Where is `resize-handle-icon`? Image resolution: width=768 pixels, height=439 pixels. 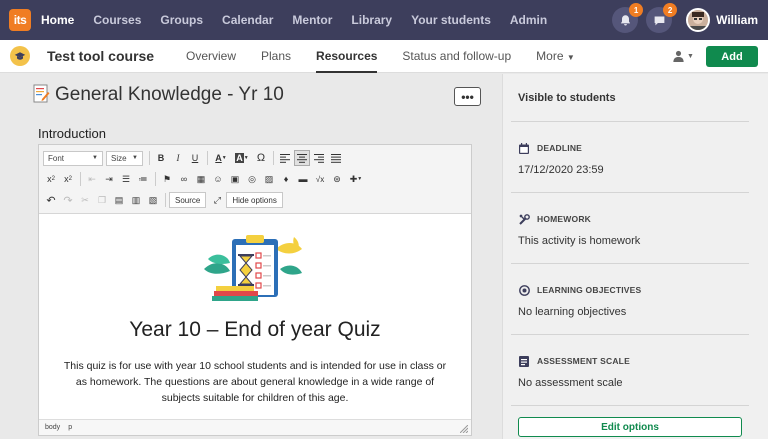
resize-handle-icon is located at coordinates (464, 429).